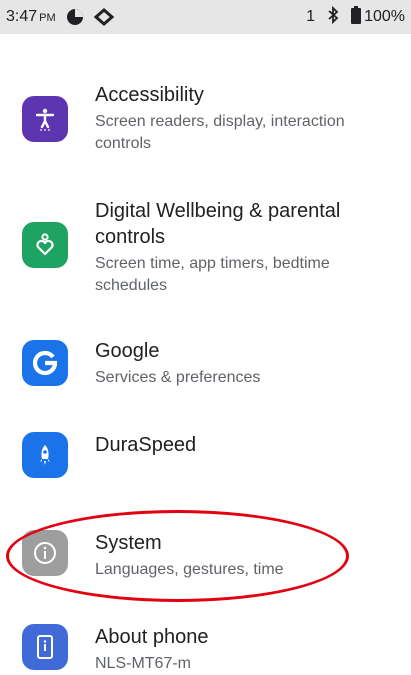 The height and width of the screenshot is (675, 411). I want to click on battery-percent: 100%, so click(384, 16).